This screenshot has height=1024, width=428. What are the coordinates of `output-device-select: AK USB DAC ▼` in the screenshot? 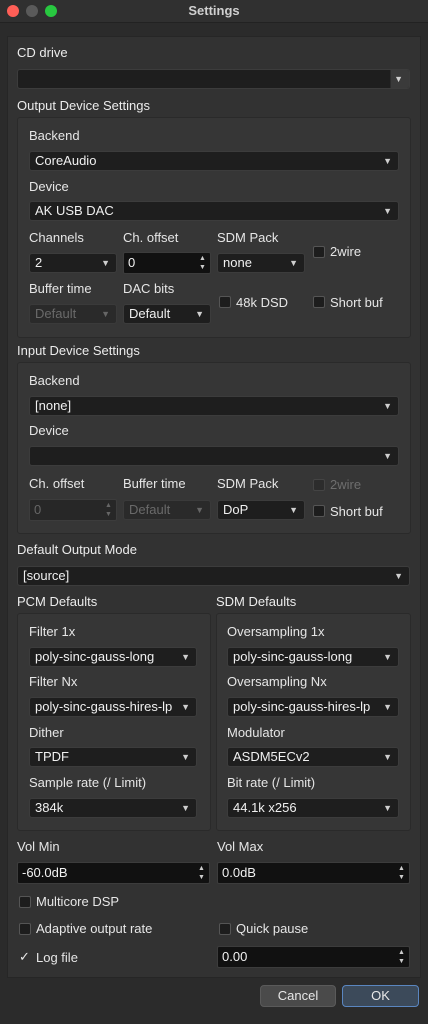 It's located at (214, 211).